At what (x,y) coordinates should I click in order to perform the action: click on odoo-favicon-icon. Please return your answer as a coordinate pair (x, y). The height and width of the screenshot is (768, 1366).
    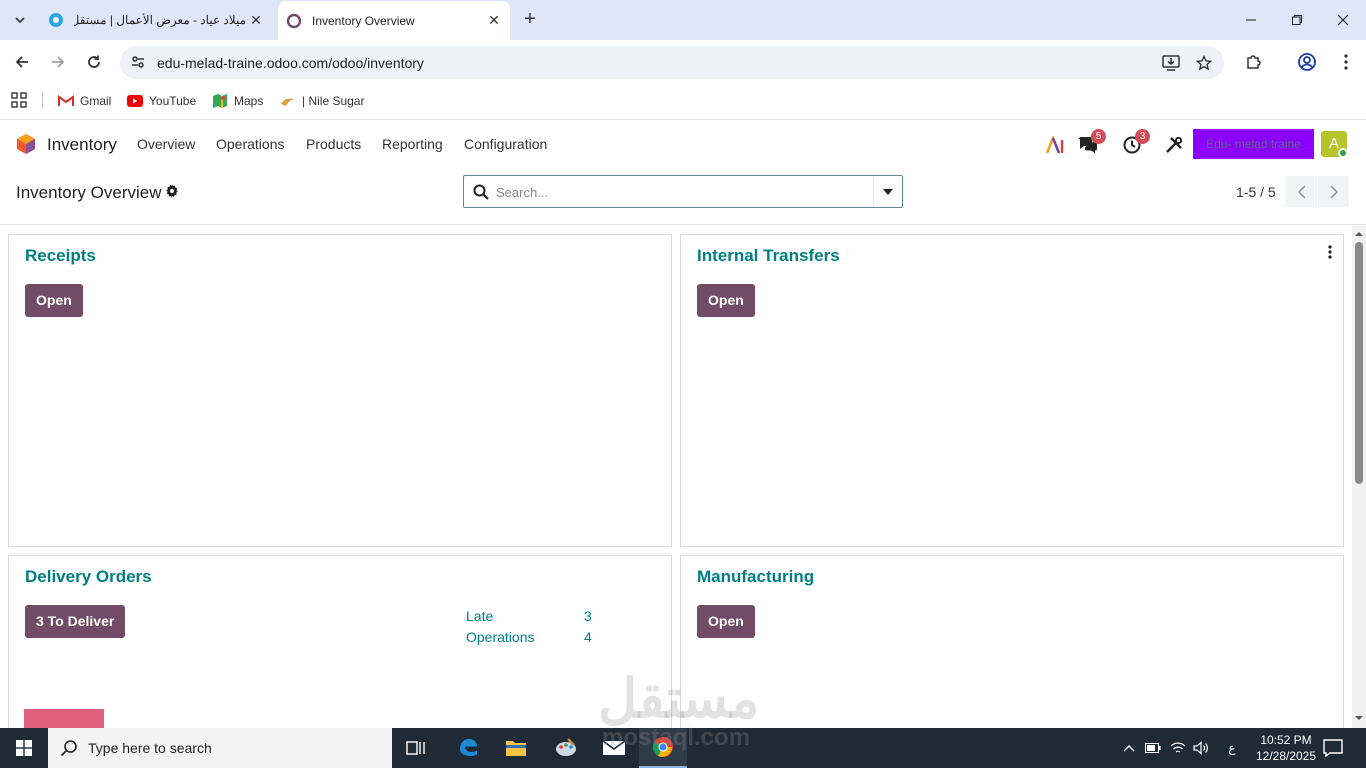
    Looking at the image, I should click on (294, 20).